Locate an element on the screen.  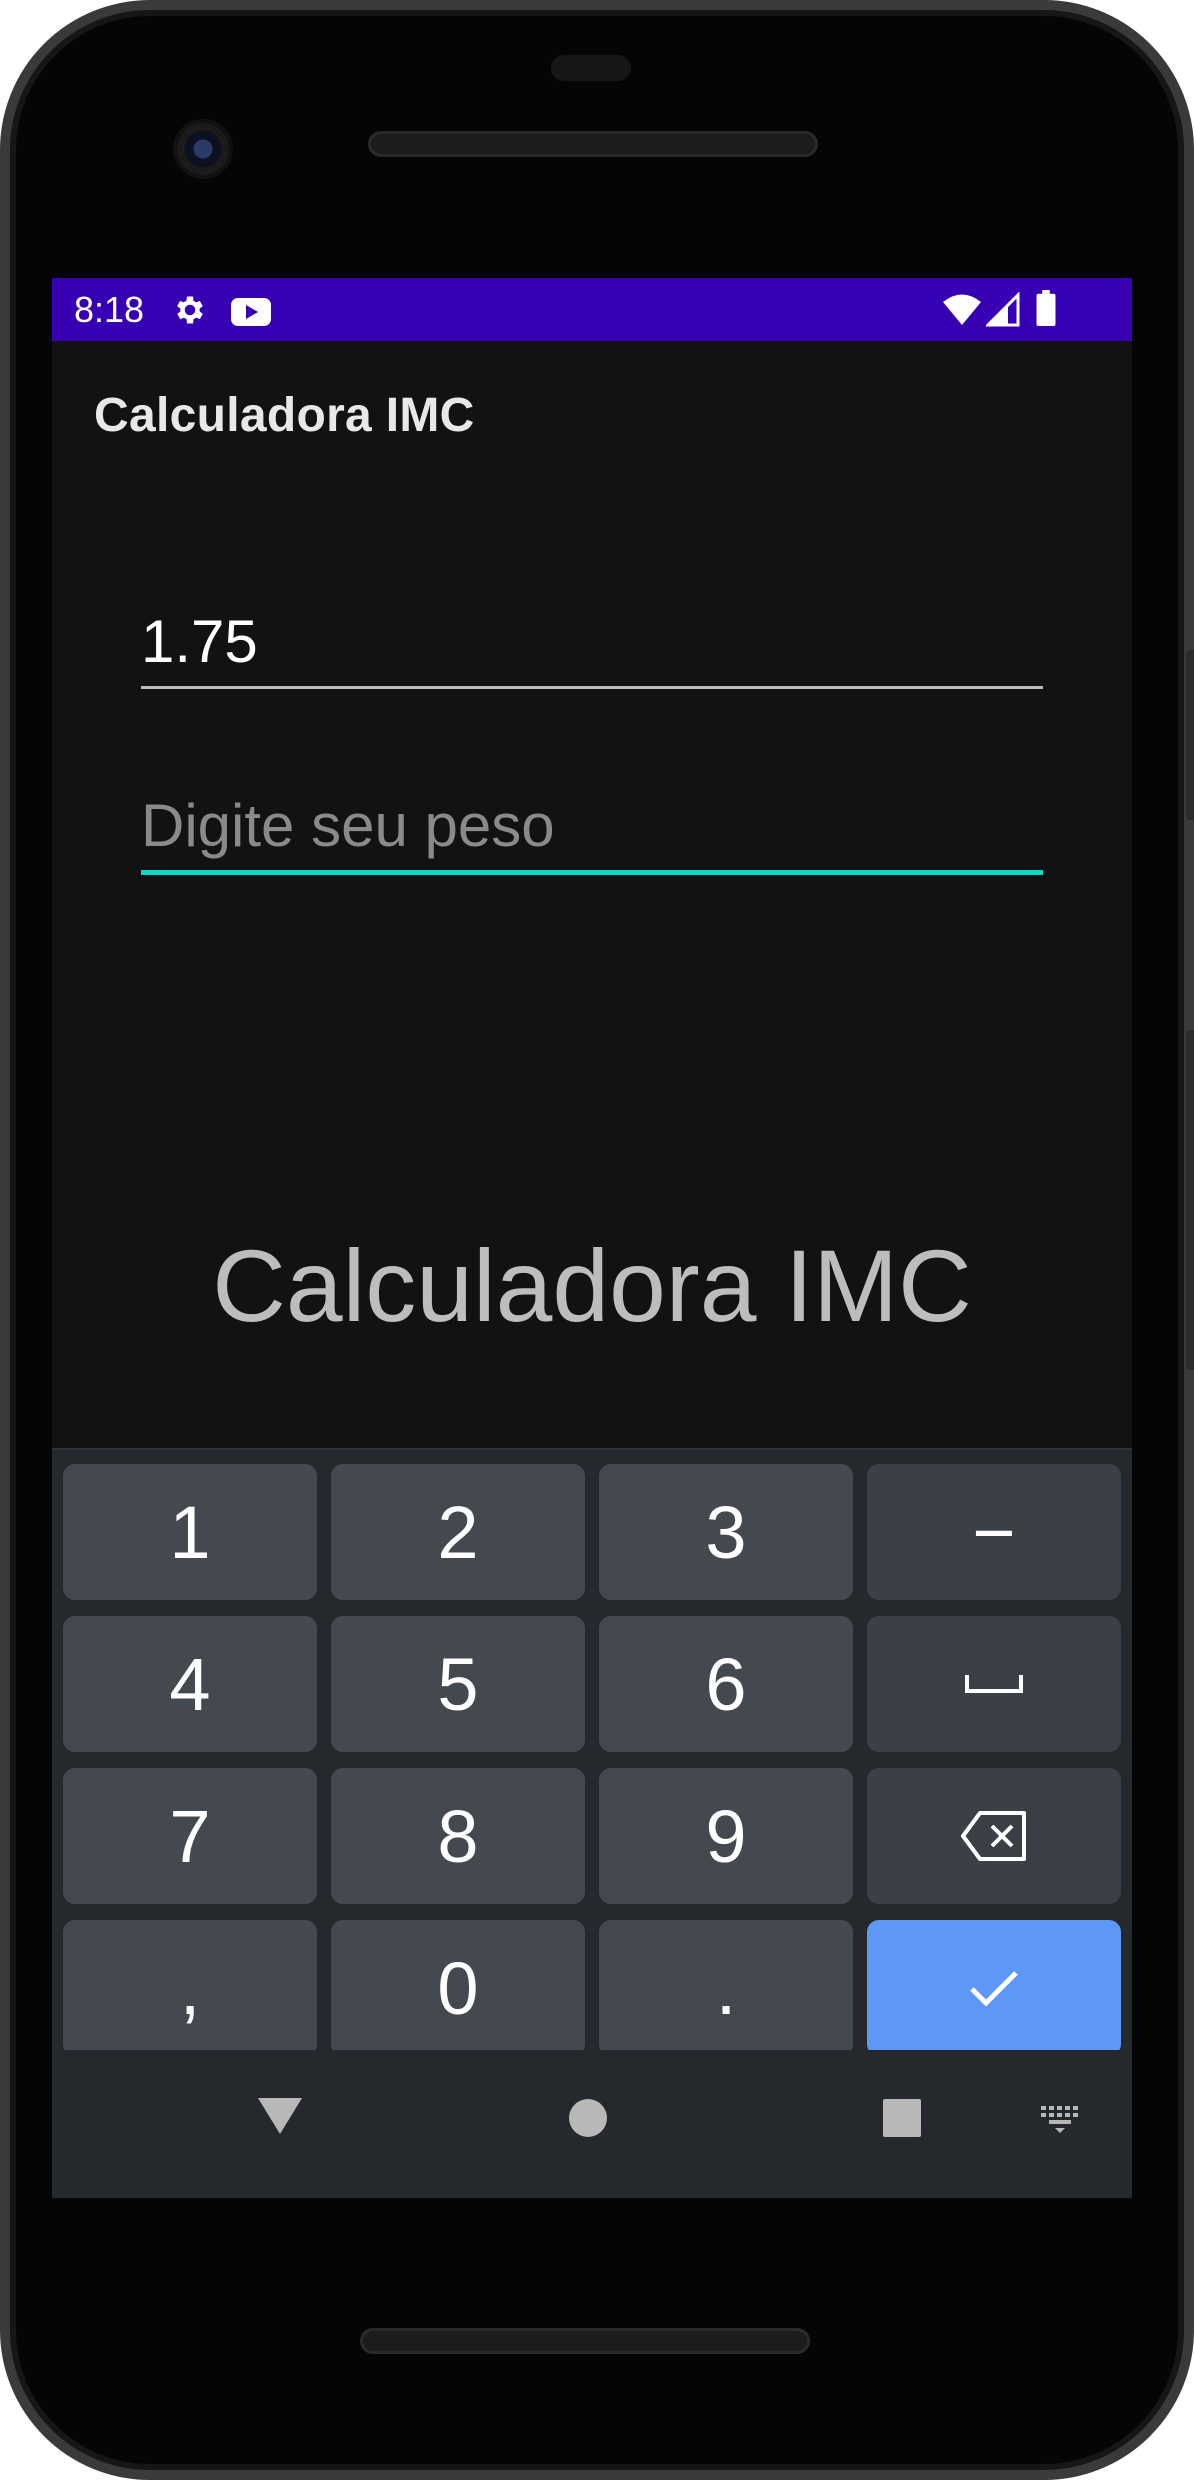
key-9: 9 is located at coordinates (726, 1836).